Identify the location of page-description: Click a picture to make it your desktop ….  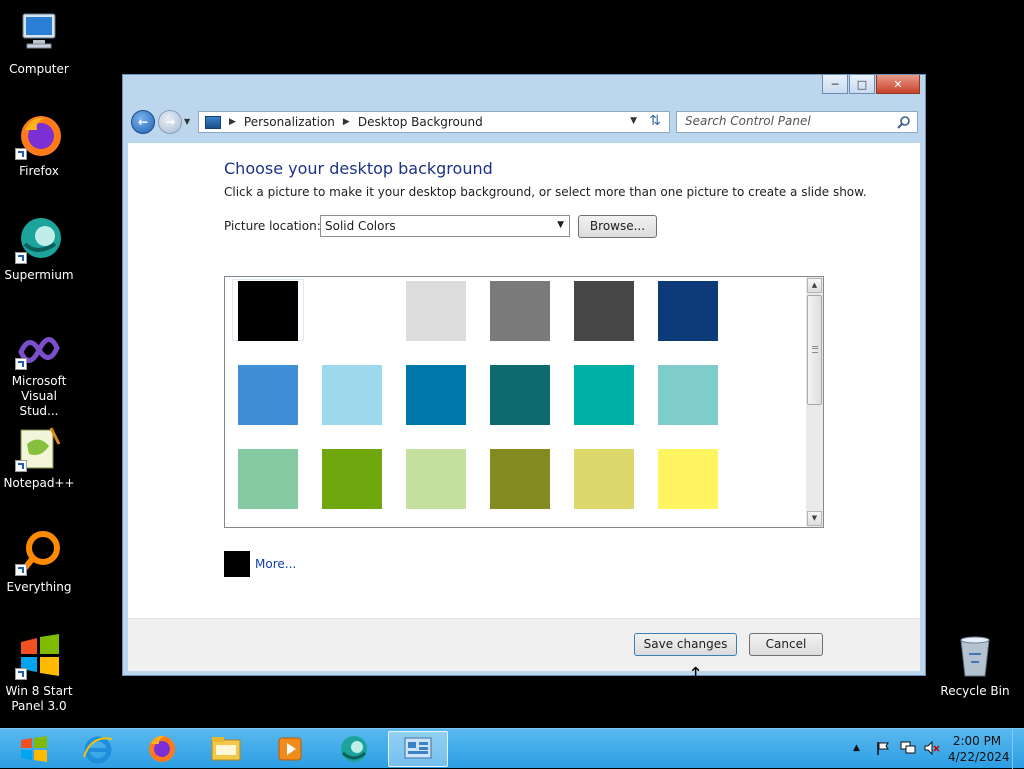
(545, 192).